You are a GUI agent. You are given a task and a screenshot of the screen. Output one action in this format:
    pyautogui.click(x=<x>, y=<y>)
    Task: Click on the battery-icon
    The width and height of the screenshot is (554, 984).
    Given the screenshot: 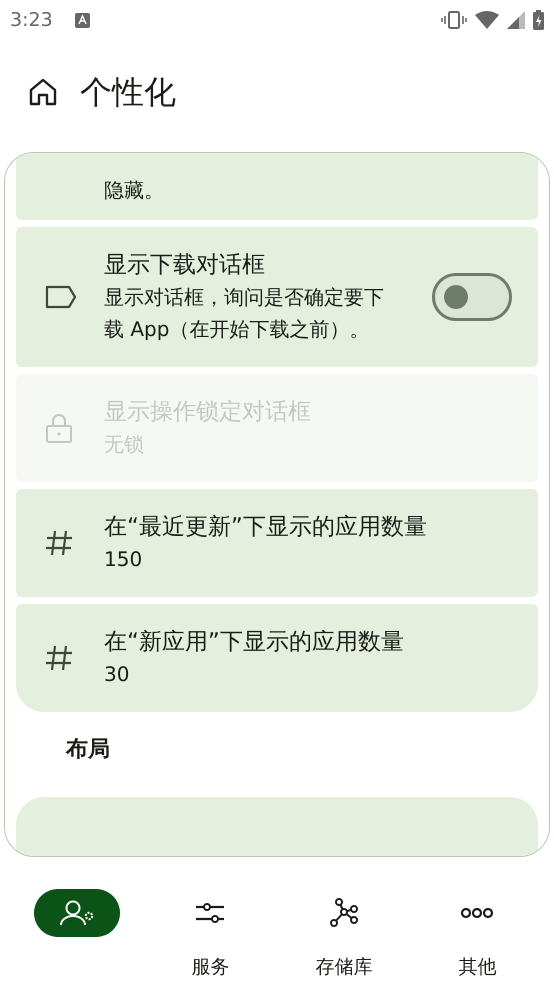 What is the action you would take?
    pyautogui.click(x=538, y=20)
    